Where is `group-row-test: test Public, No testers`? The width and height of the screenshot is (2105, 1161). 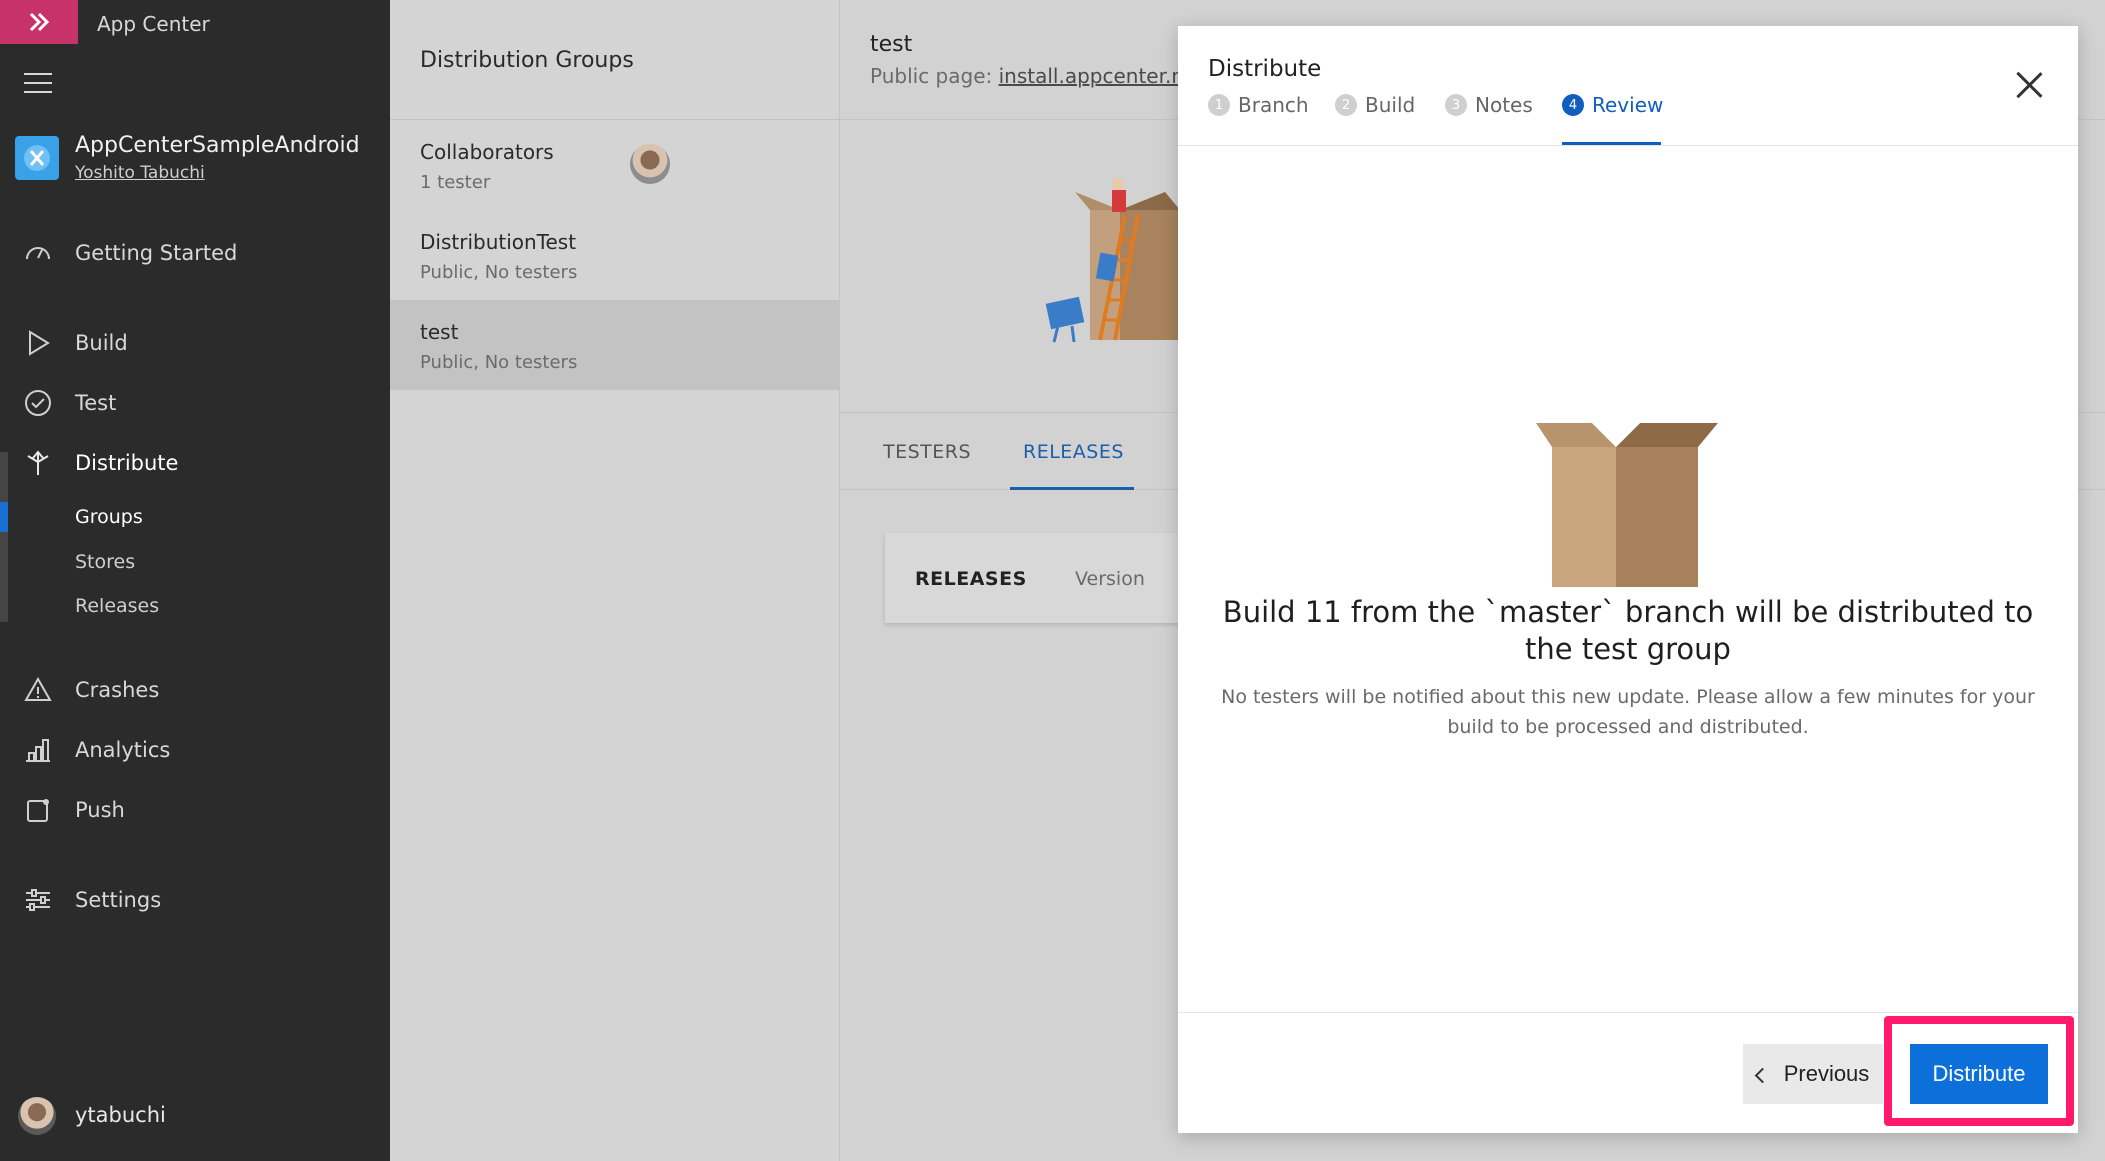 group-row-test: test Public, No testers is located at coordinates (615, 345).